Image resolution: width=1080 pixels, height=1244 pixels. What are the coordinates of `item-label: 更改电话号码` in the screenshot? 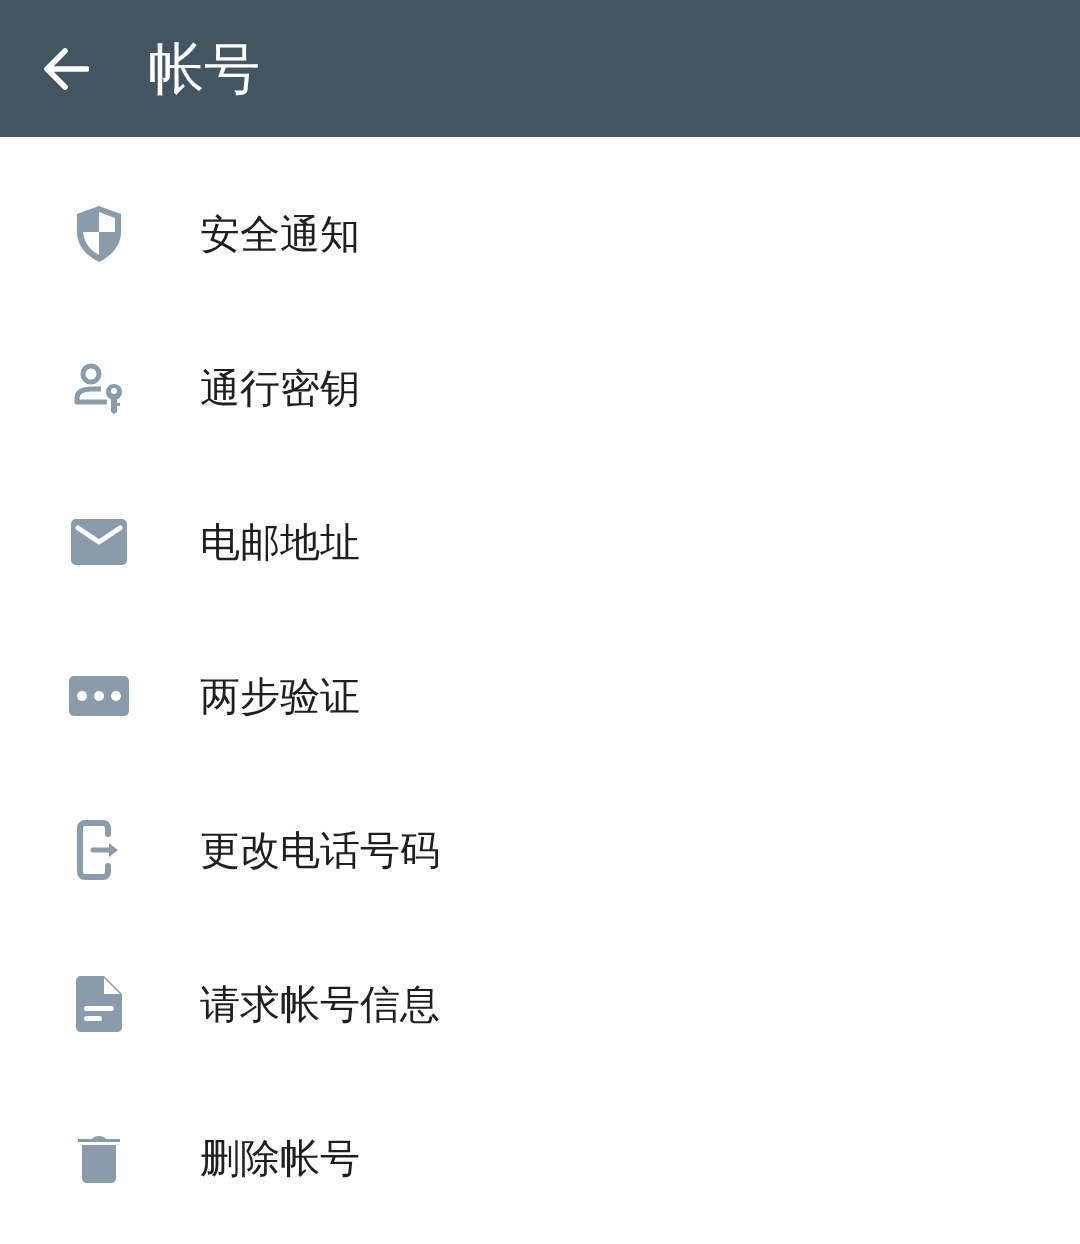 It's located at (320, 850).